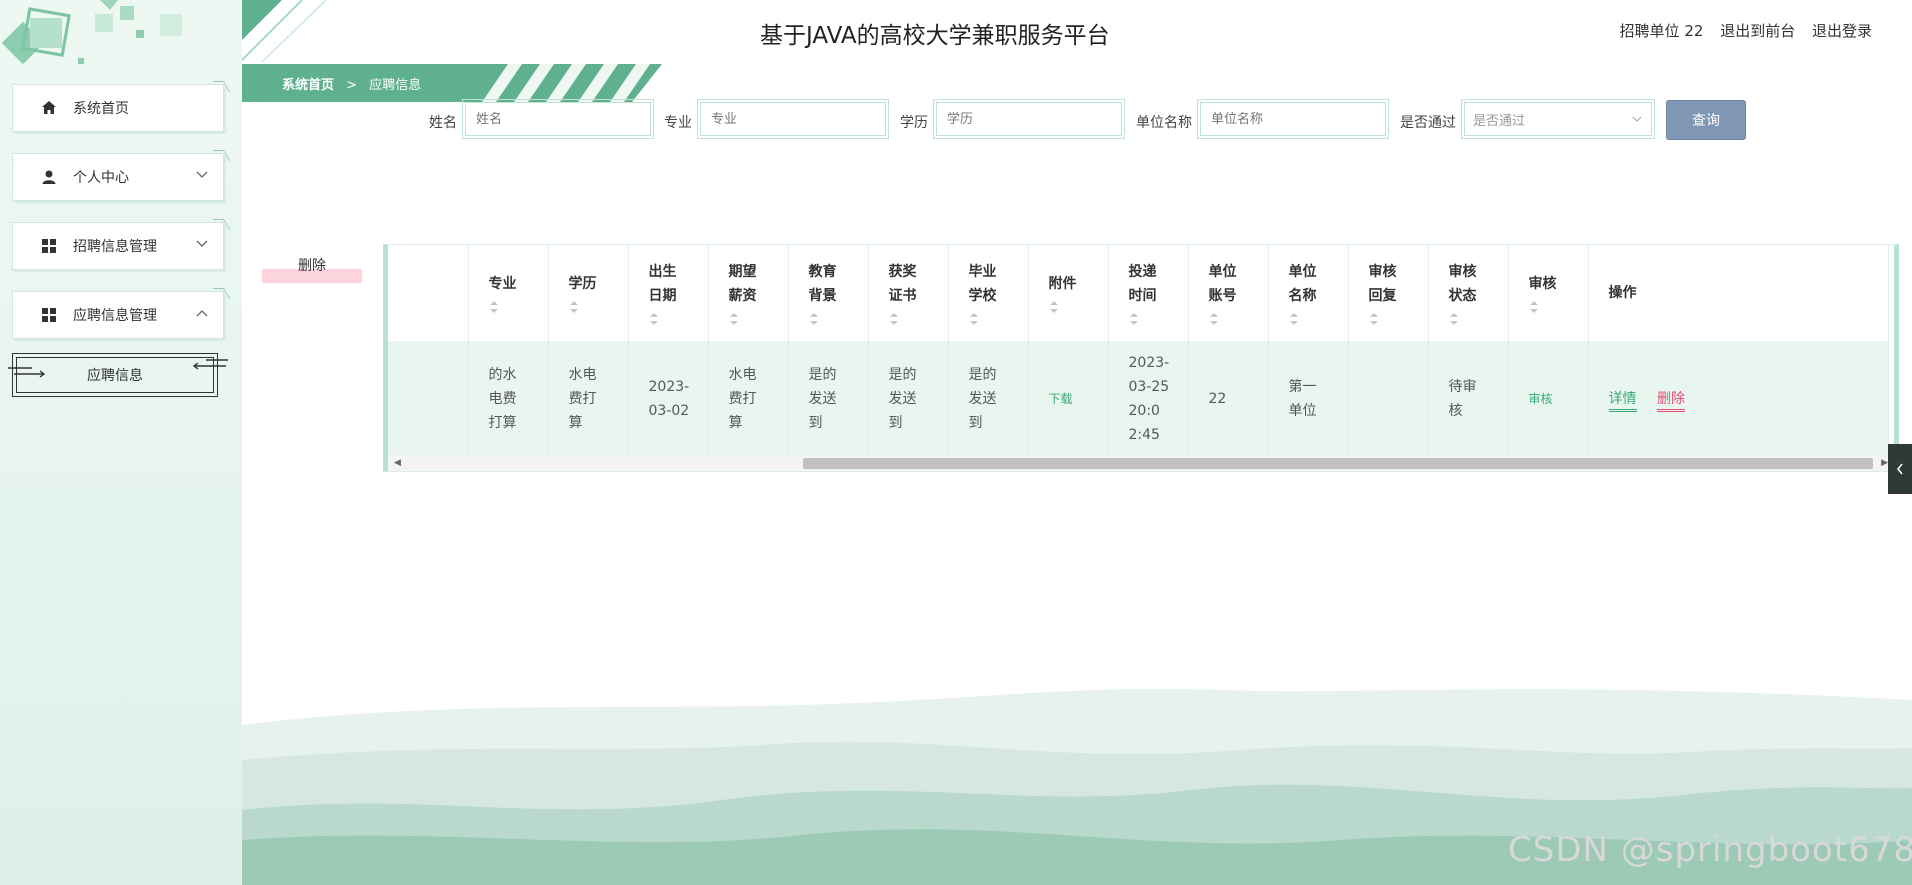 The height and width of the screenshot is (885, 1912). Describe the element at coordinates (588, 293) in the screenshot. I see `header-education: 学历` at that location.